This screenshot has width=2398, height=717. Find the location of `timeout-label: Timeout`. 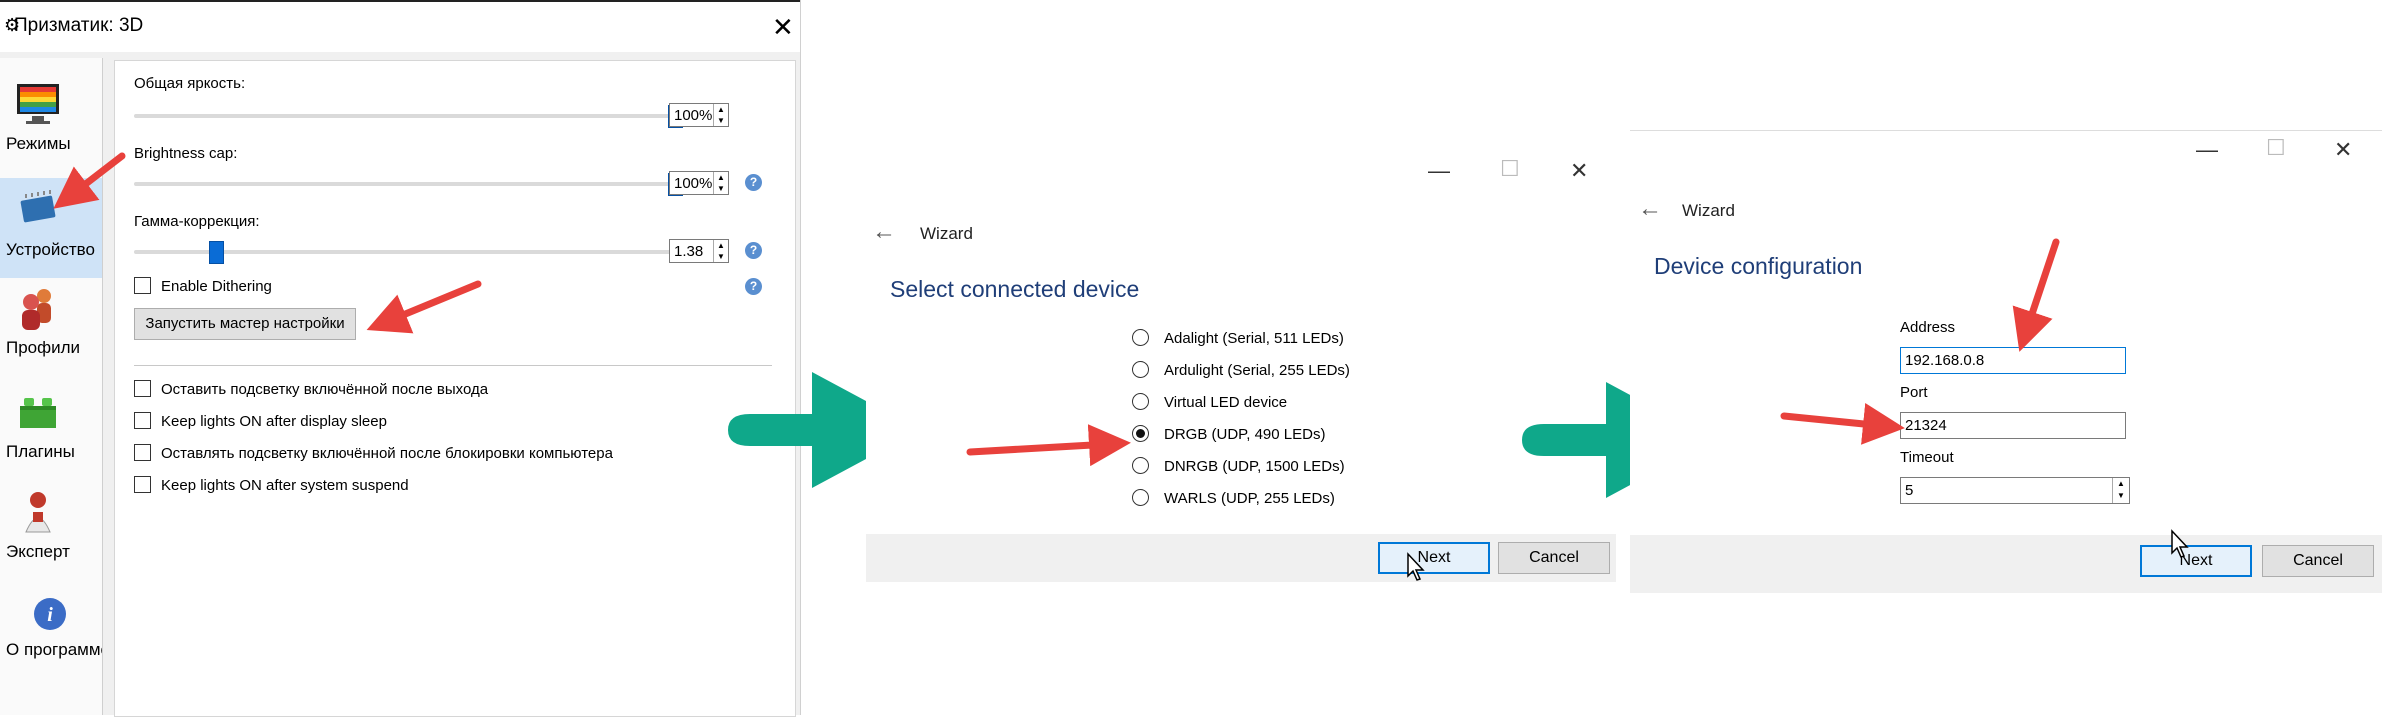

timeout-label: Timeout is located at coordinates (1927, 457).